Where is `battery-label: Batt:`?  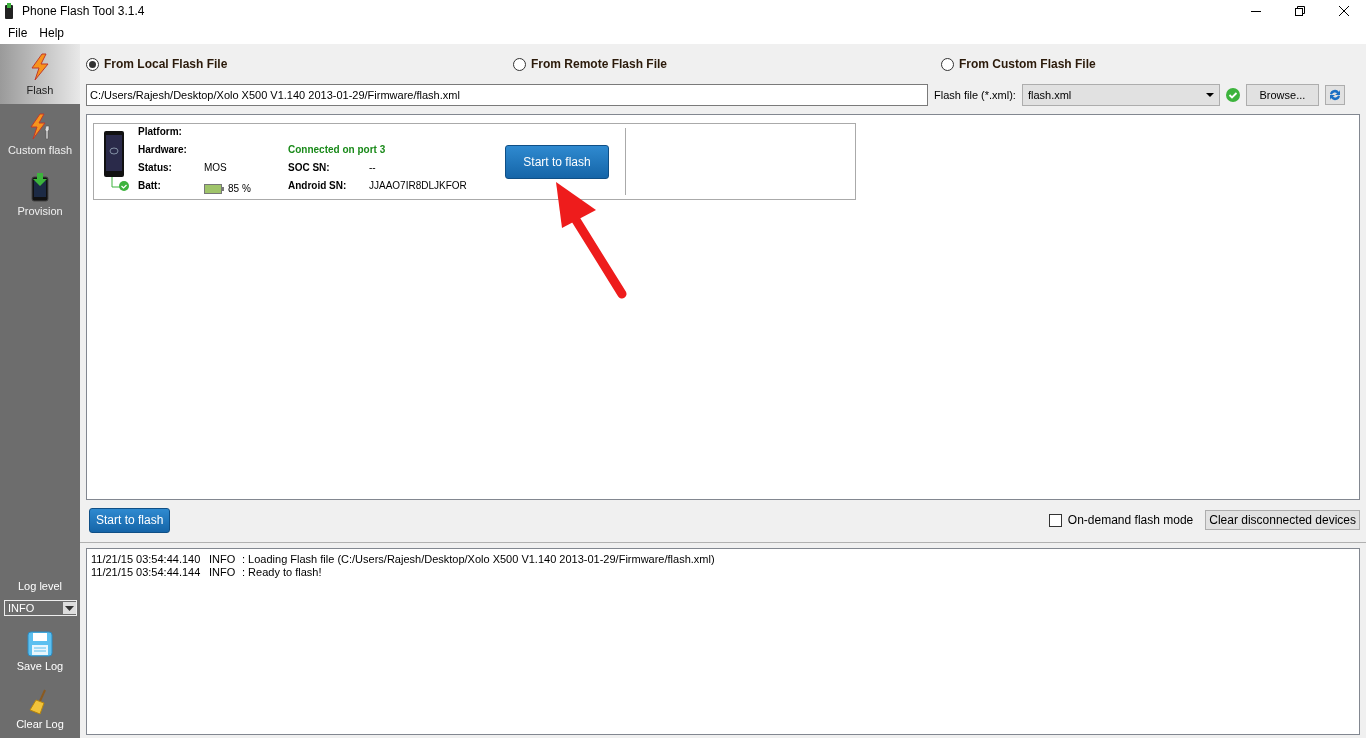
battery-label: Batt: is located at coordinates (150, 186).